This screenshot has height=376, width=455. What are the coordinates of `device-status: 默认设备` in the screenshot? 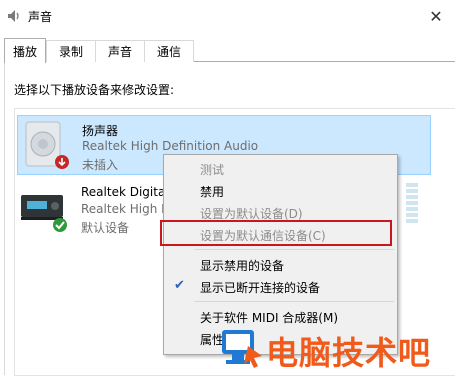 It's located at (105, 228).